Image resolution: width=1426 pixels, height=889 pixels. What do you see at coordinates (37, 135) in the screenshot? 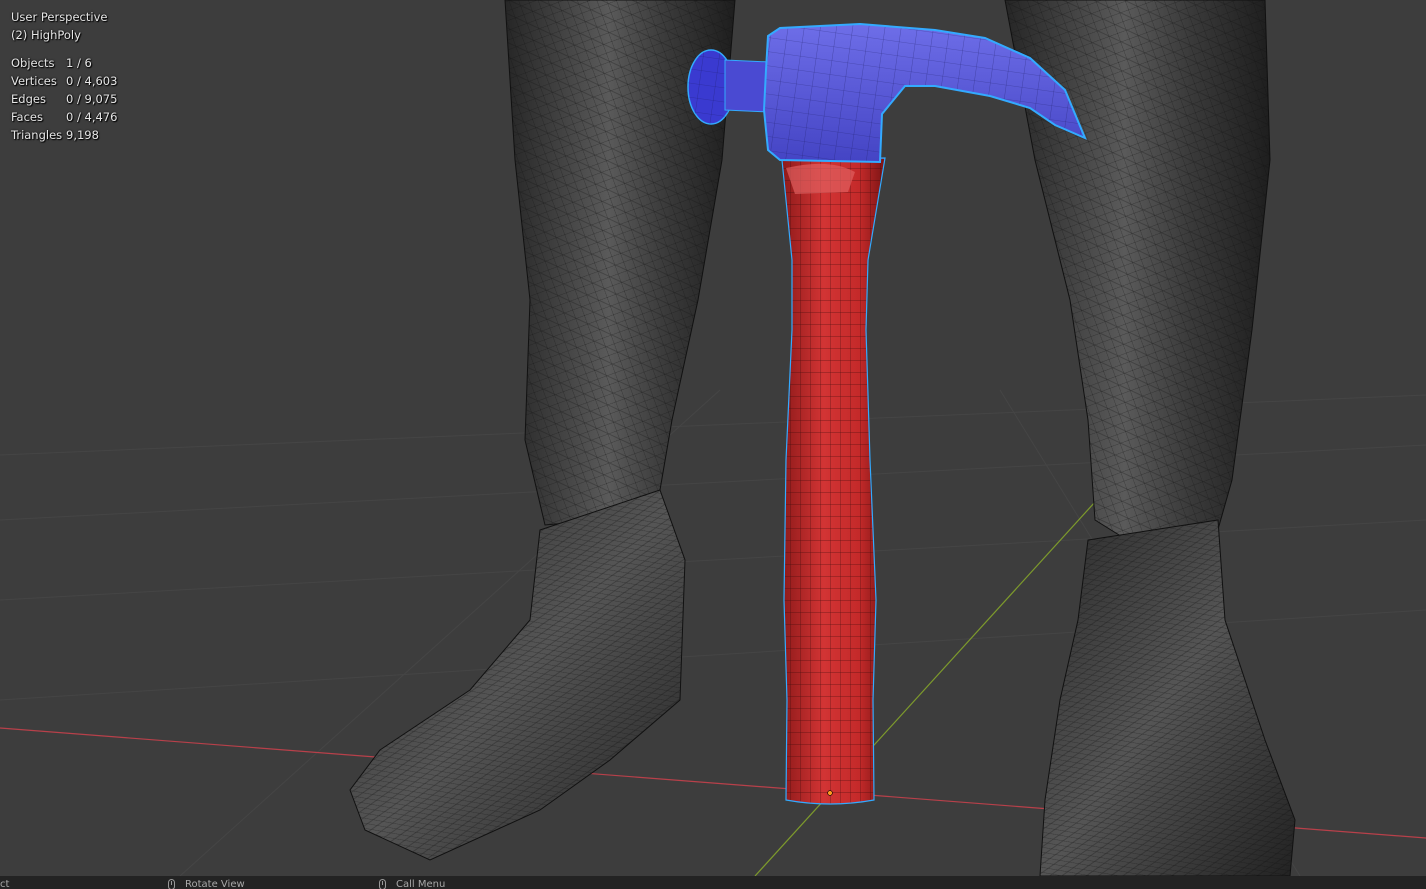
I see `stat-label: Triangles` at bounding box center [37, 135].